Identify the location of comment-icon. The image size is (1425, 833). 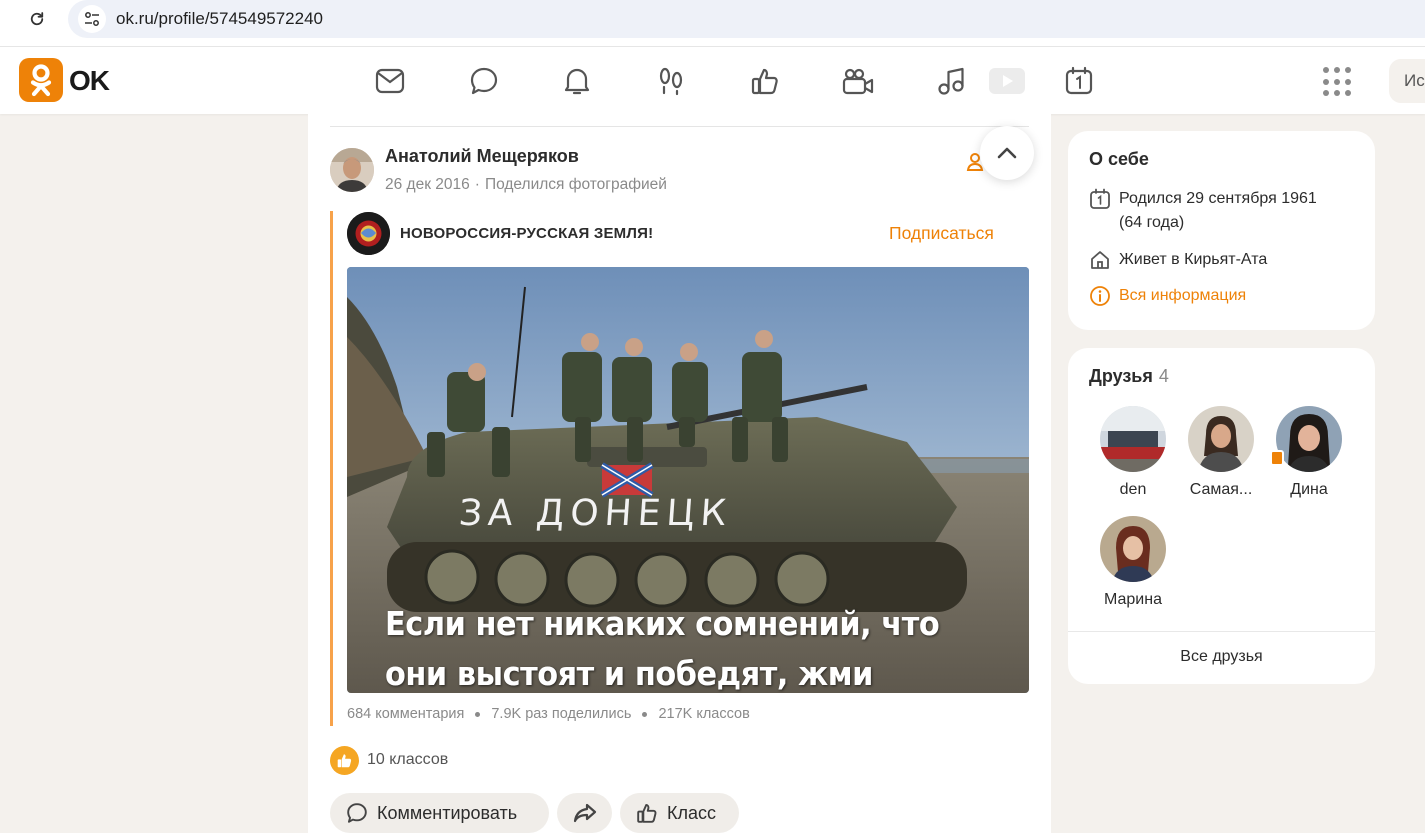
(357, 813).